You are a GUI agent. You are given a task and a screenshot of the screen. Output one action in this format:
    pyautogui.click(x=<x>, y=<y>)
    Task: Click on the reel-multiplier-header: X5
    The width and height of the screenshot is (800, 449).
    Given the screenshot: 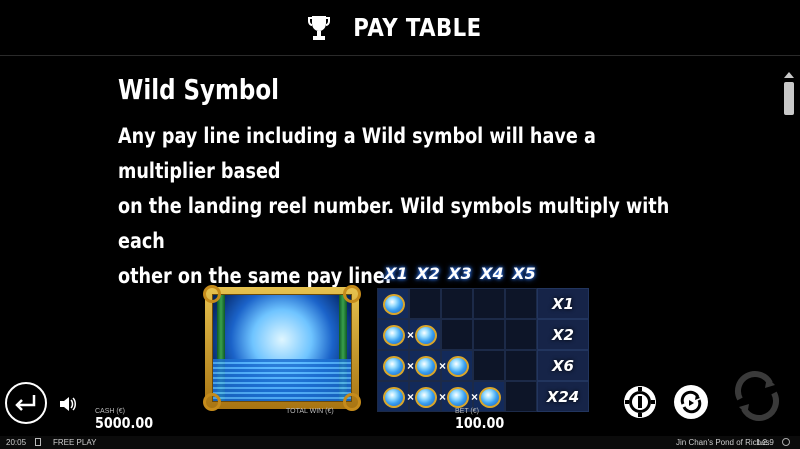 What is the action you would take?
    pyautogui.click(x=524, y=273)
    